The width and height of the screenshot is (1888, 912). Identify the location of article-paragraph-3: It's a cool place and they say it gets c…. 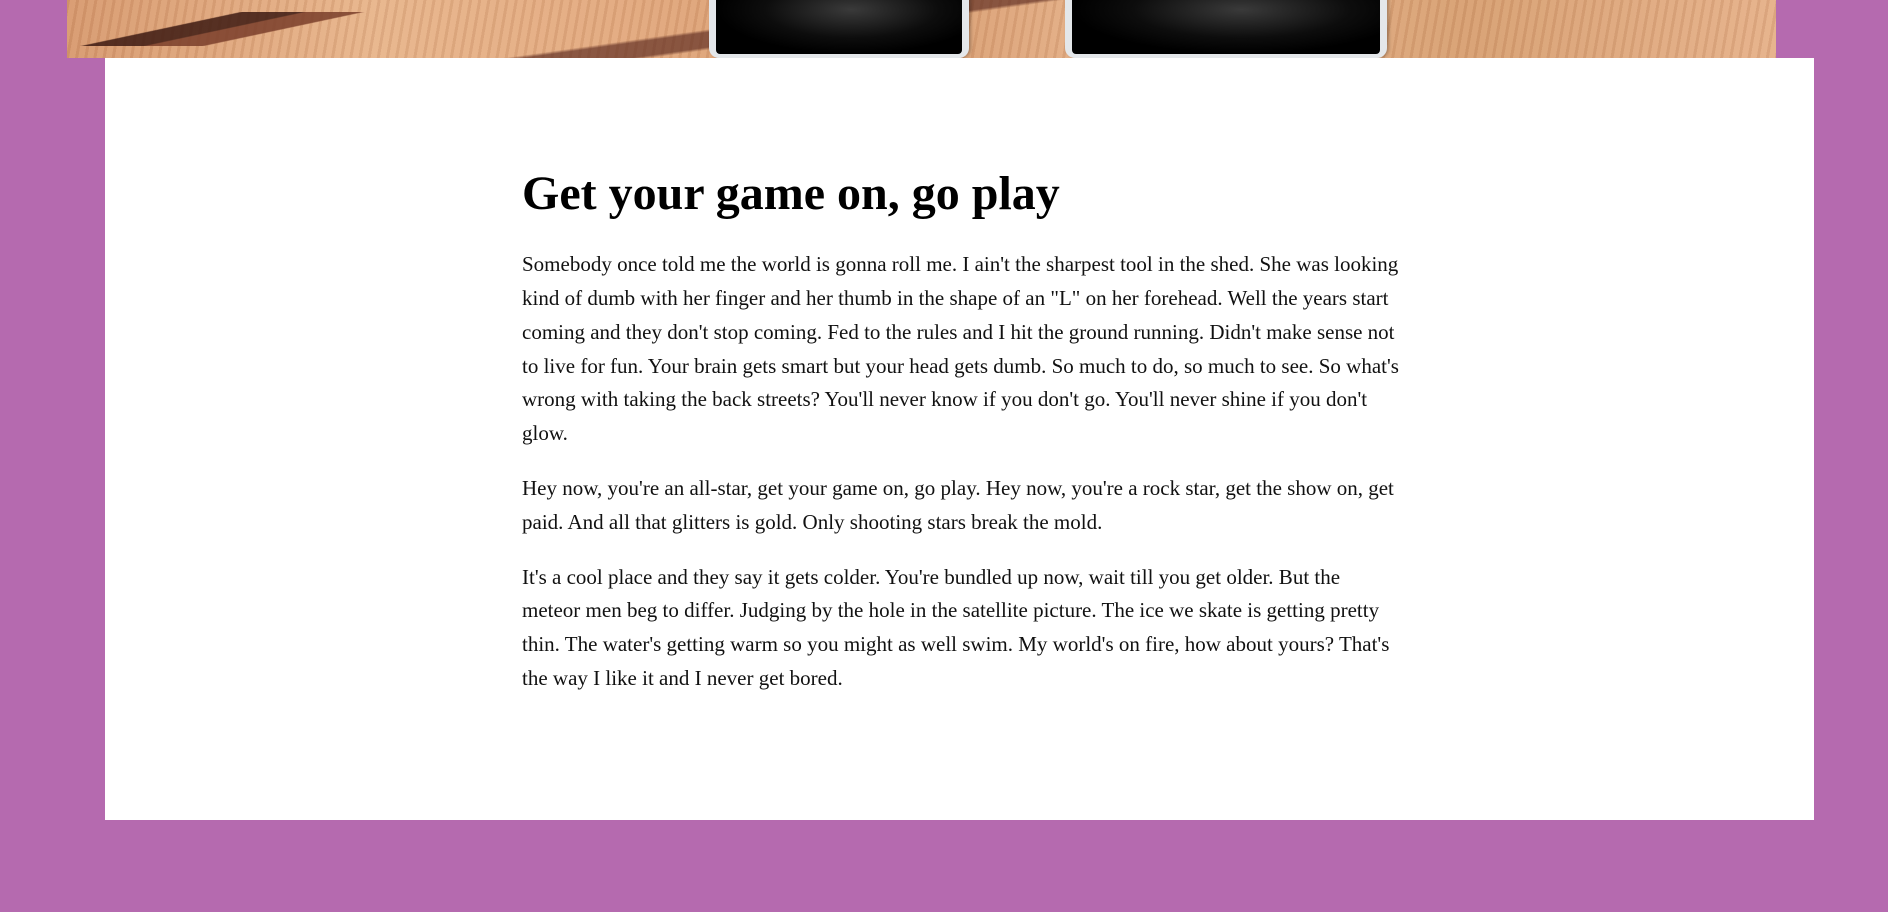
(956, 627).